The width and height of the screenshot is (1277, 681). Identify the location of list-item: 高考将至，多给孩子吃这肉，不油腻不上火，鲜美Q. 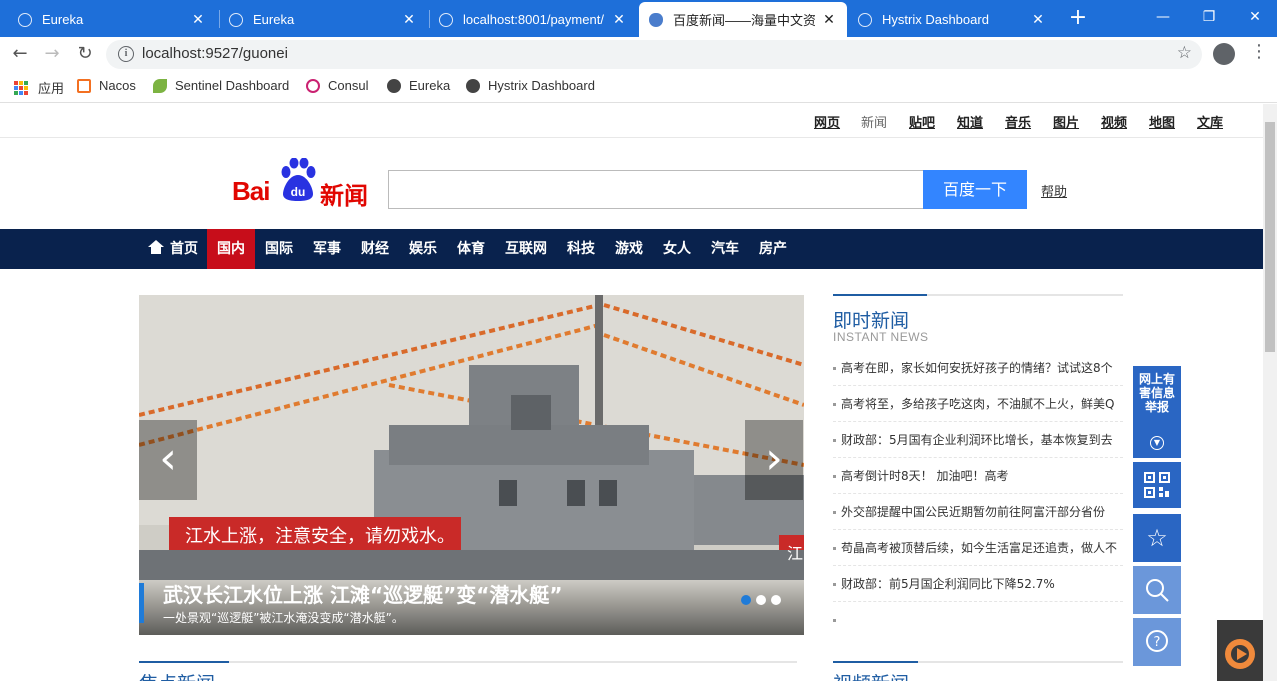
(978, 404).